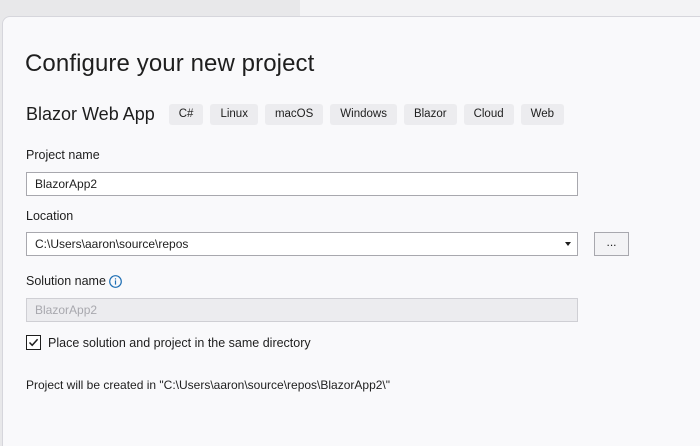  Describe the element at coordinates (115, 281) in the screenshot. I see `info-icon` at that location.